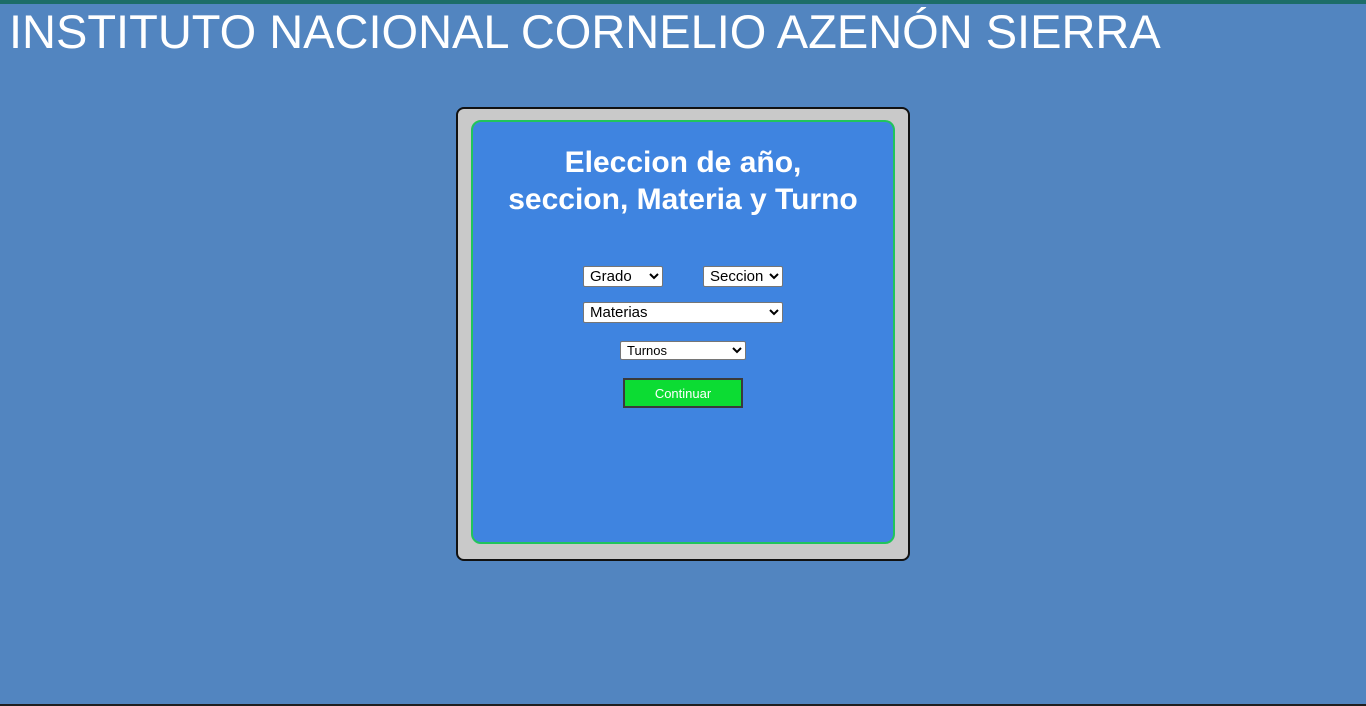 The width and height of the screenshot is (1366, 706). What do you see at coordinates (683, 312) in the screenshot?
I see `materias-select: Materias` at bounding box center [683, 312].